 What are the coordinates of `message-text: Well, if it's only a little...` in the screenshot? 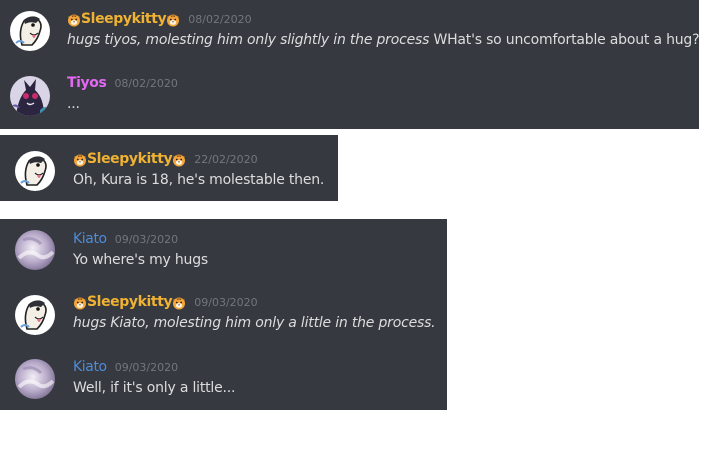 It's located at (154, 388).